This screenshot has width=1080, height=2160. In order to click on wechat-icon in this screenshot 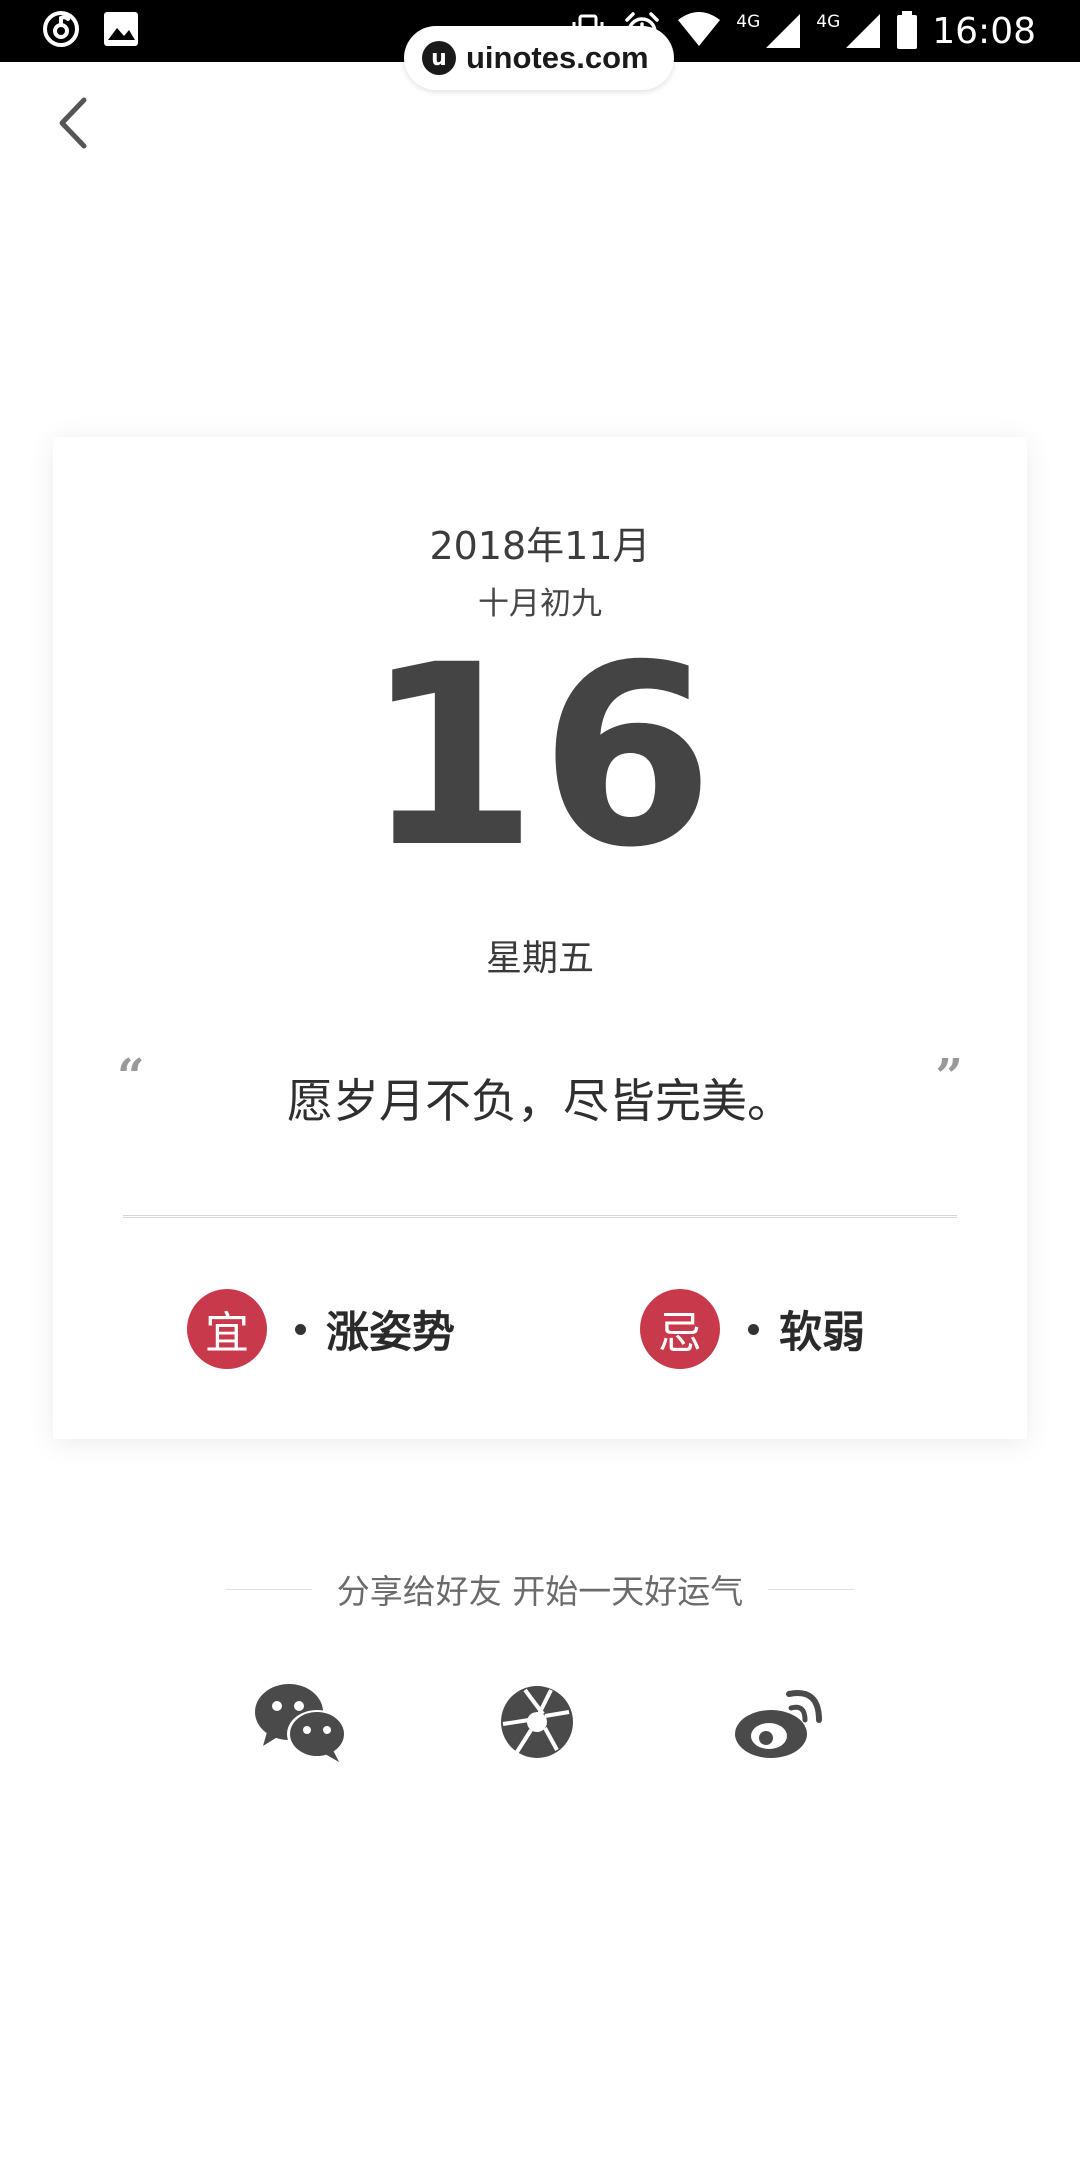, I will do `click(301, 1723)`.